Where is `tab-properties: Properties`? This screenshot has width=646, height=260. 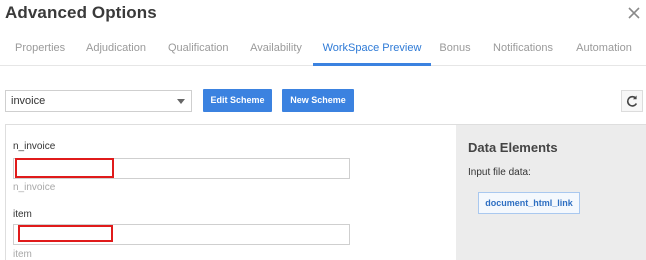
tab-properties: Properties is located at coordinates (40, 51).